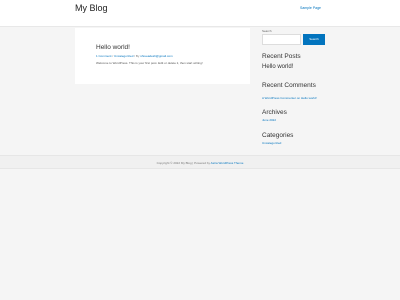  I want to click on categories-title: Categories, so click(278, 135).